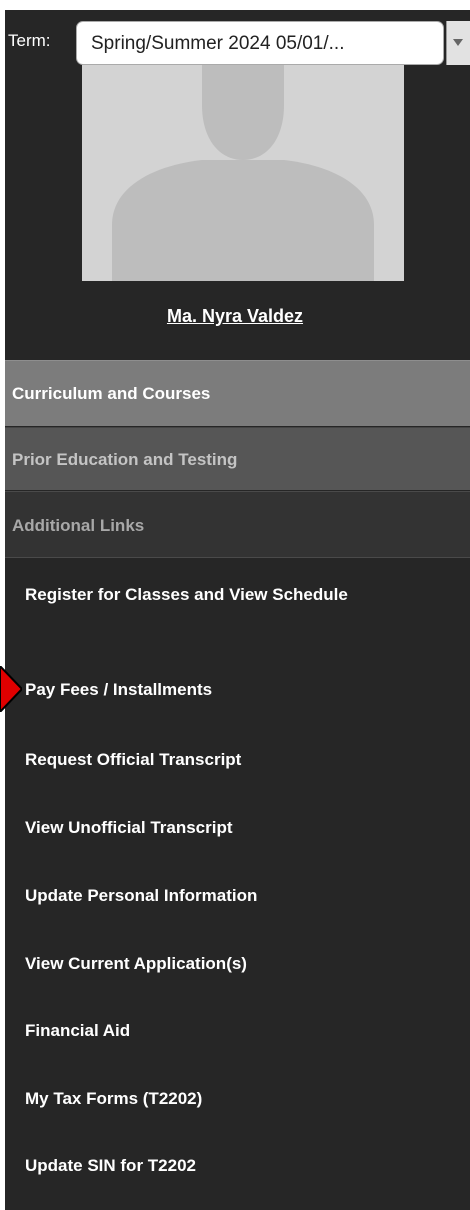  Describe the element at coordinates (235, 594) in the screenshot. I see `link-register-for-classes: Register for Classes and View Schedule` at that location.